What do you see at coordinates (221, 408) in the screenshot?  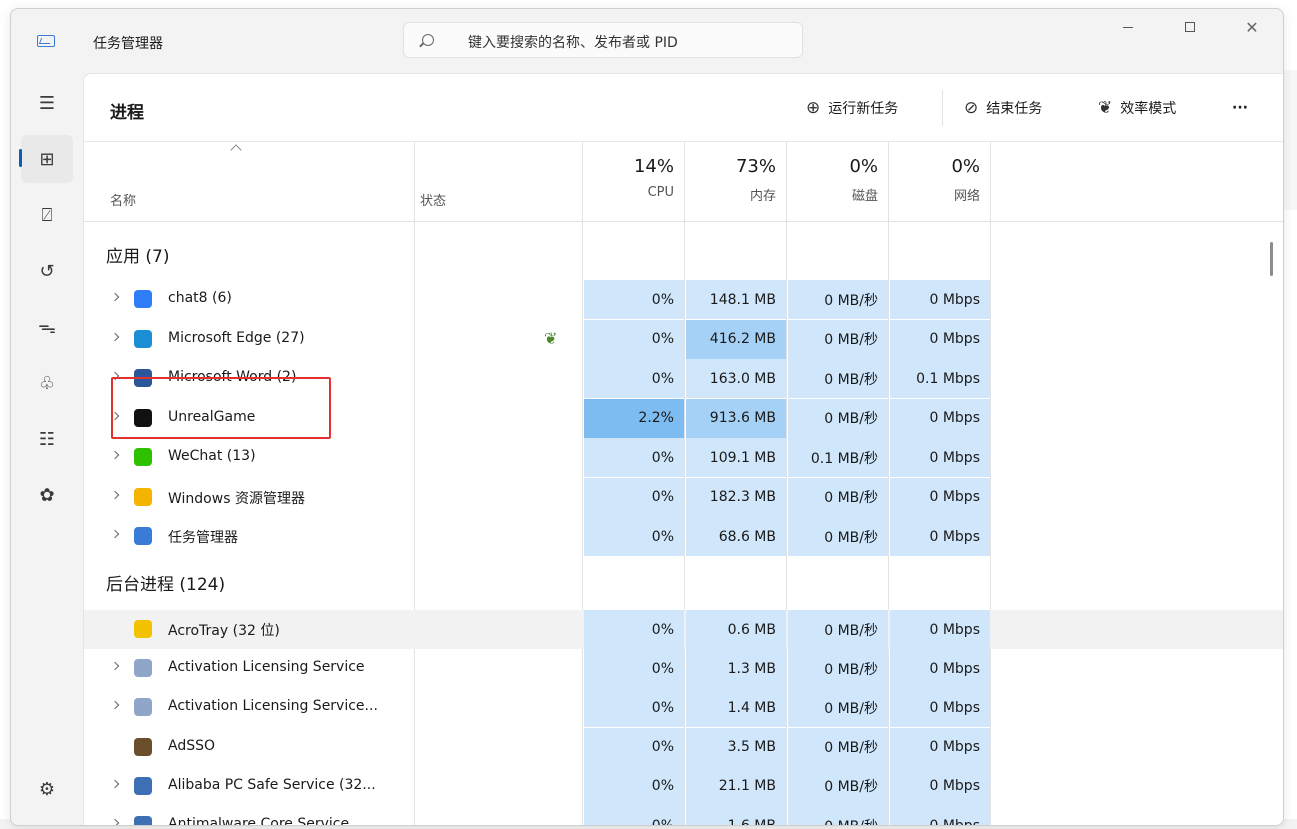 I see `highlight-annotation` at bounding box center [221, 408].